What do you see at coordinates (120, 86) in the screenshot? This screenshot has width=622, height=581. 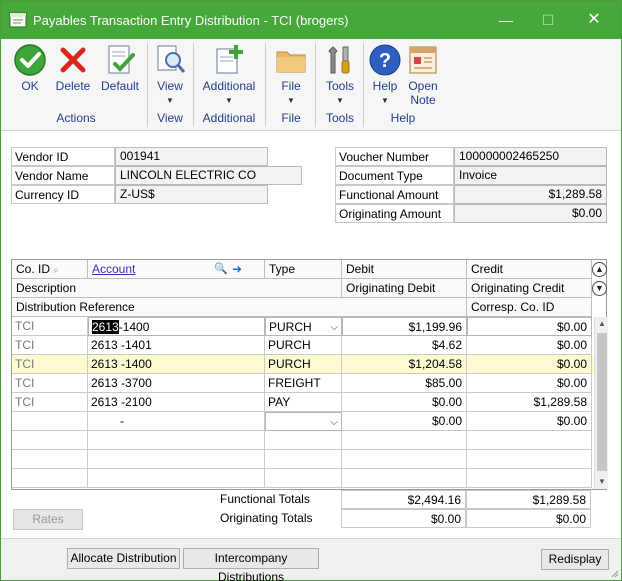 I see `default-label: Default` at bounding box center [120, 86].